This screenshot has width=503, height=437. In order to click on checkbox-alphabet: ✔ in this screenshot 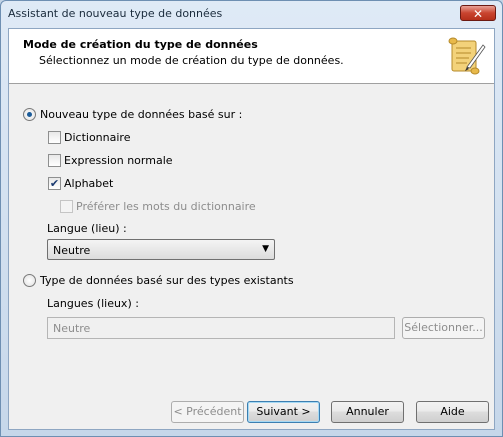, I will do `click(54, 183)`.